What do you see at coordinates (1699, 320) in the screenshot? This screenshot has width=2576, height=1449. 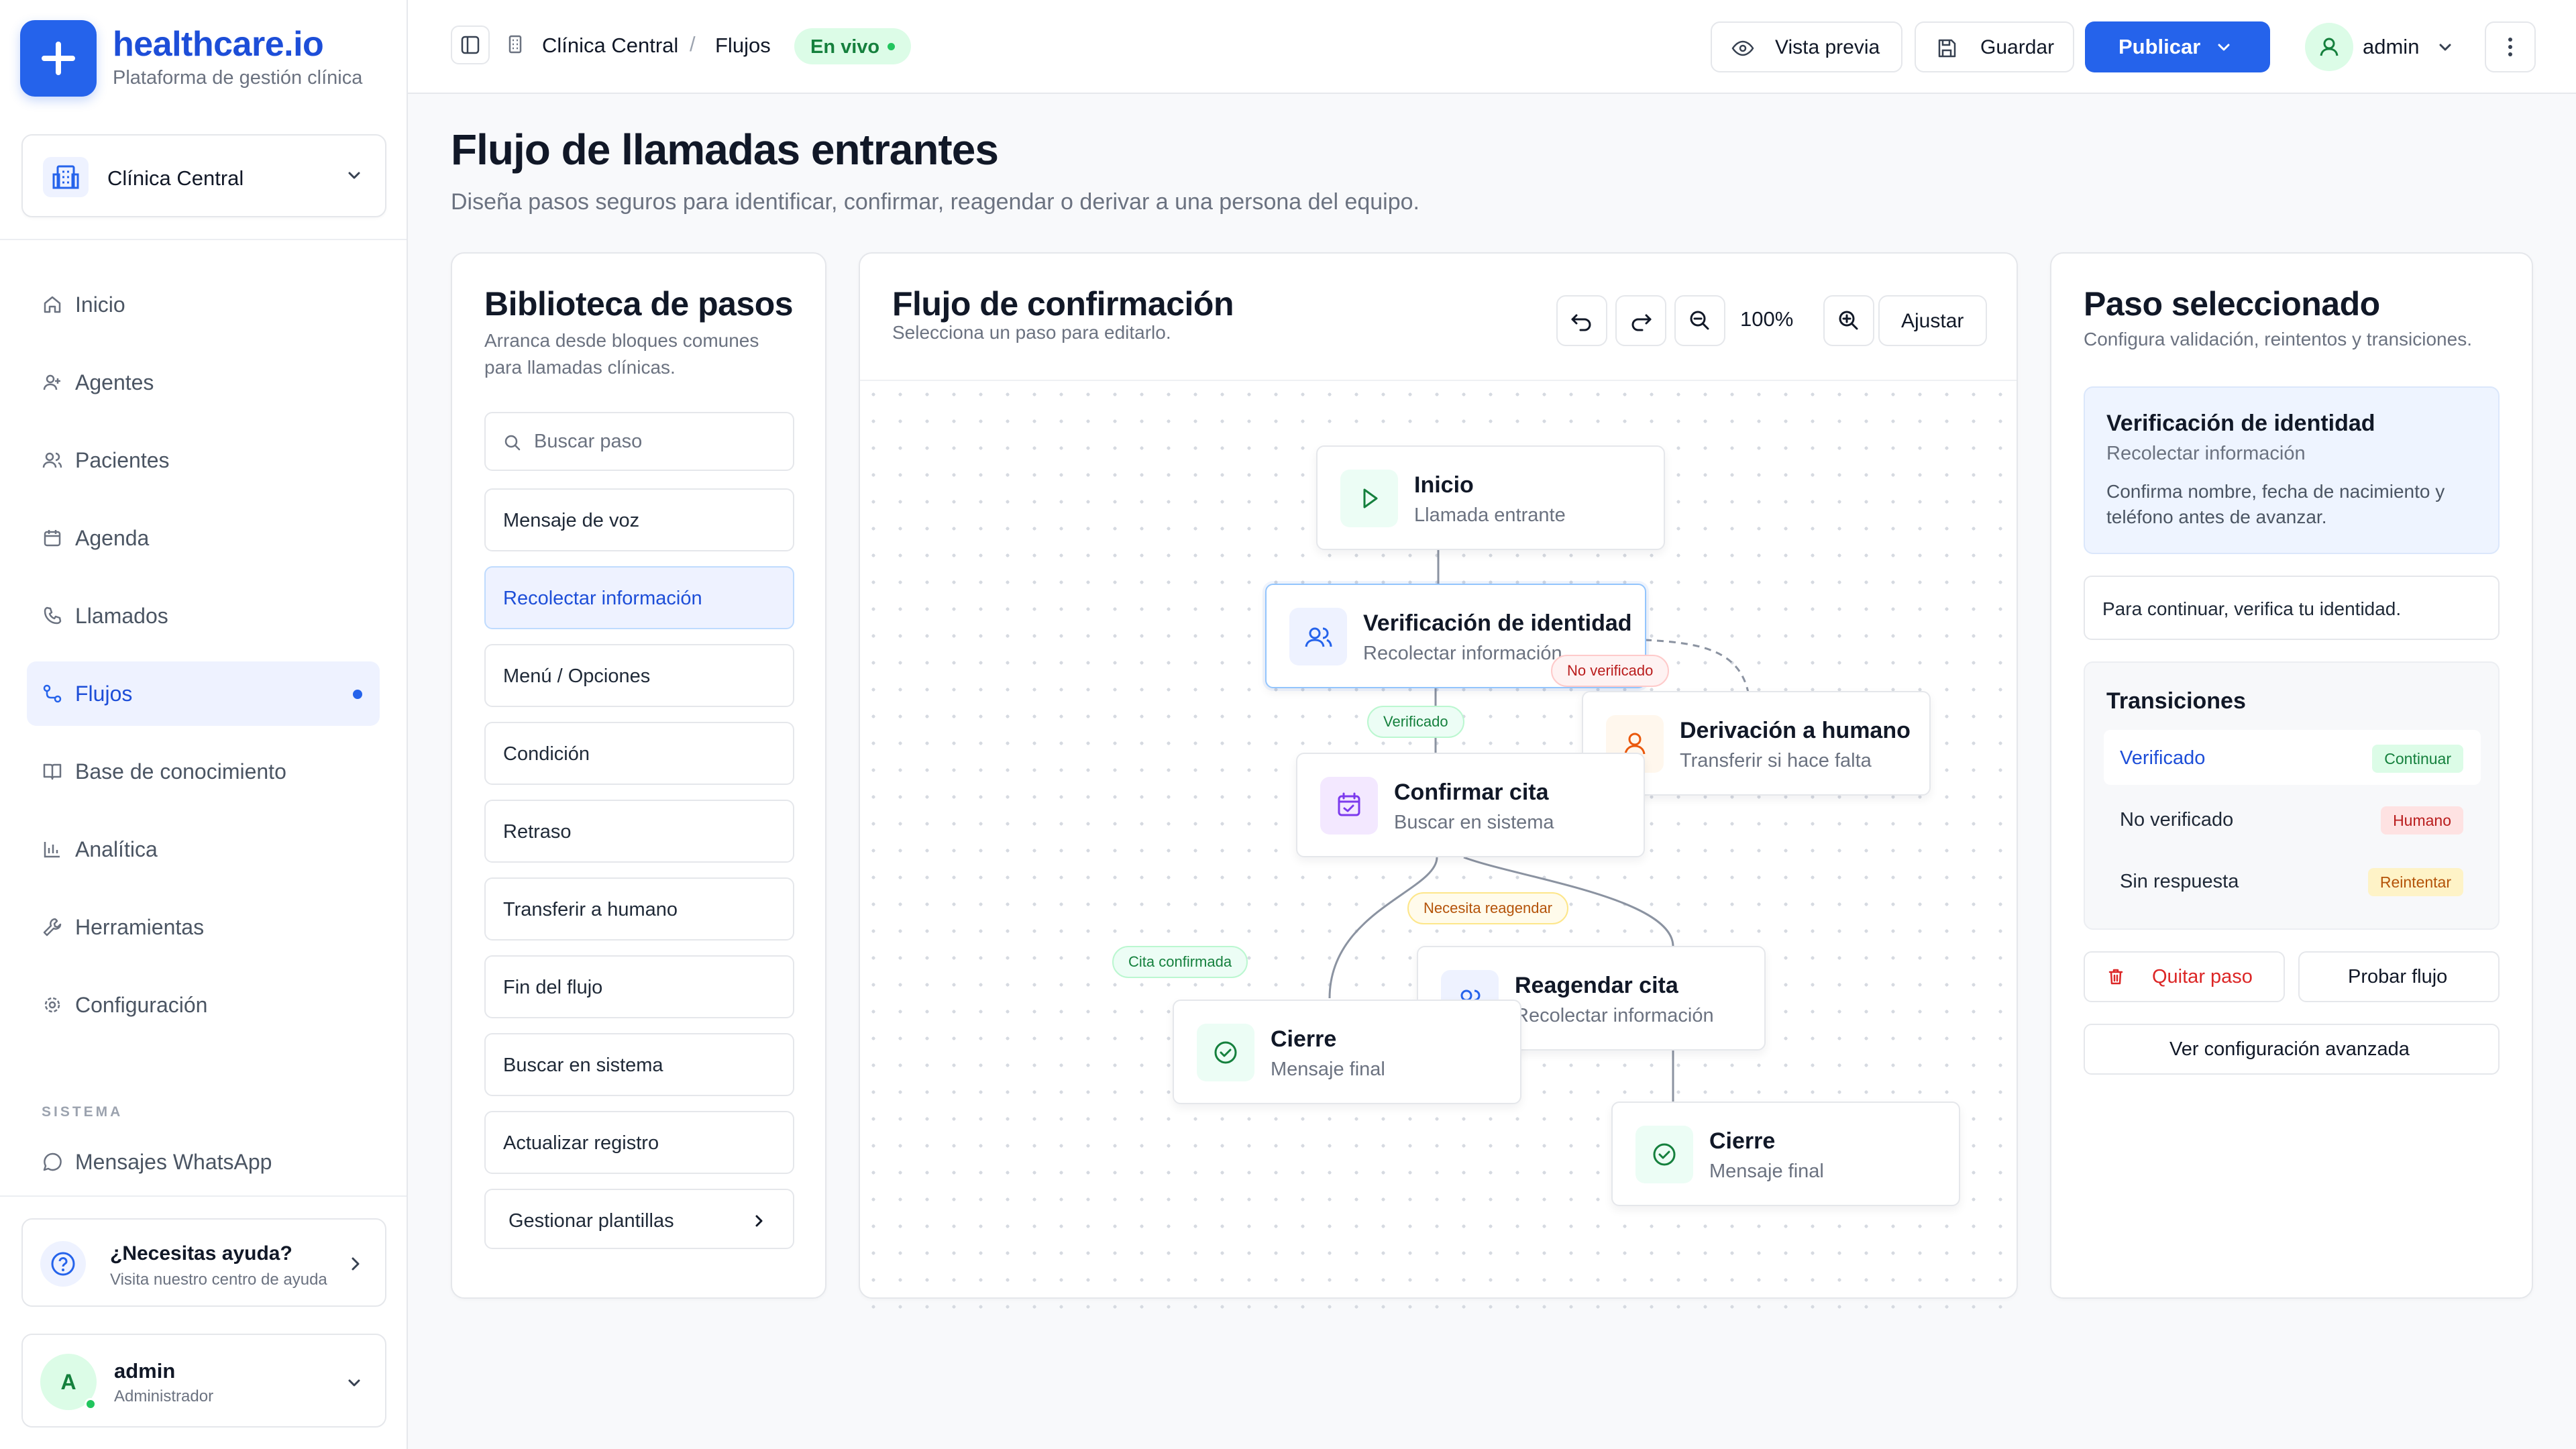 I see `zoom-out-button` at bounding box center [1699, 320].